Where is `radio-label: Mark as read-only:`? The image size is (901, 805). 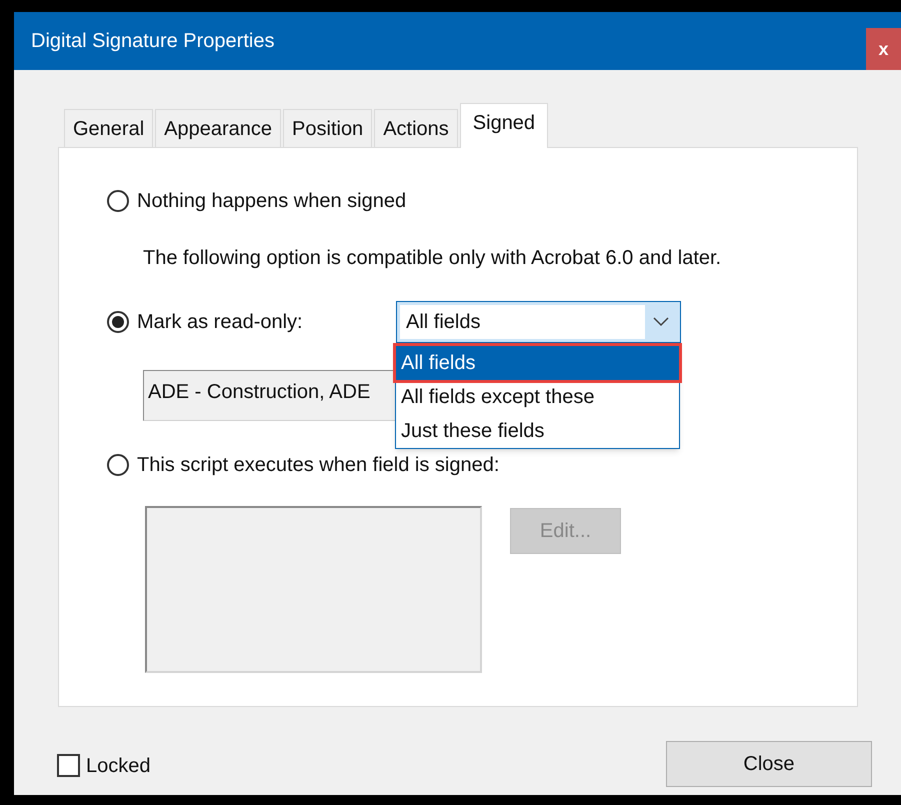 radio-label: Mark as read-only: is located at coordinates (220, 322).